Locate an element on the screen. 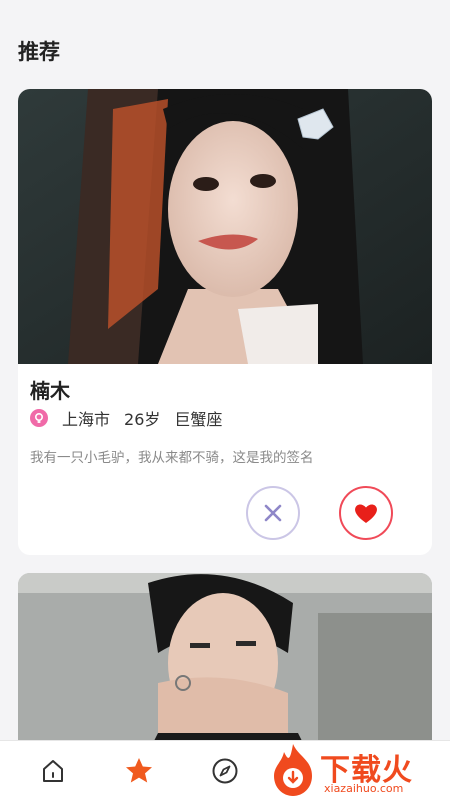  profile-signature: 我有一只小毛驴，我从来都不骑，这是我的签名 is located at coordinates (172, 458).